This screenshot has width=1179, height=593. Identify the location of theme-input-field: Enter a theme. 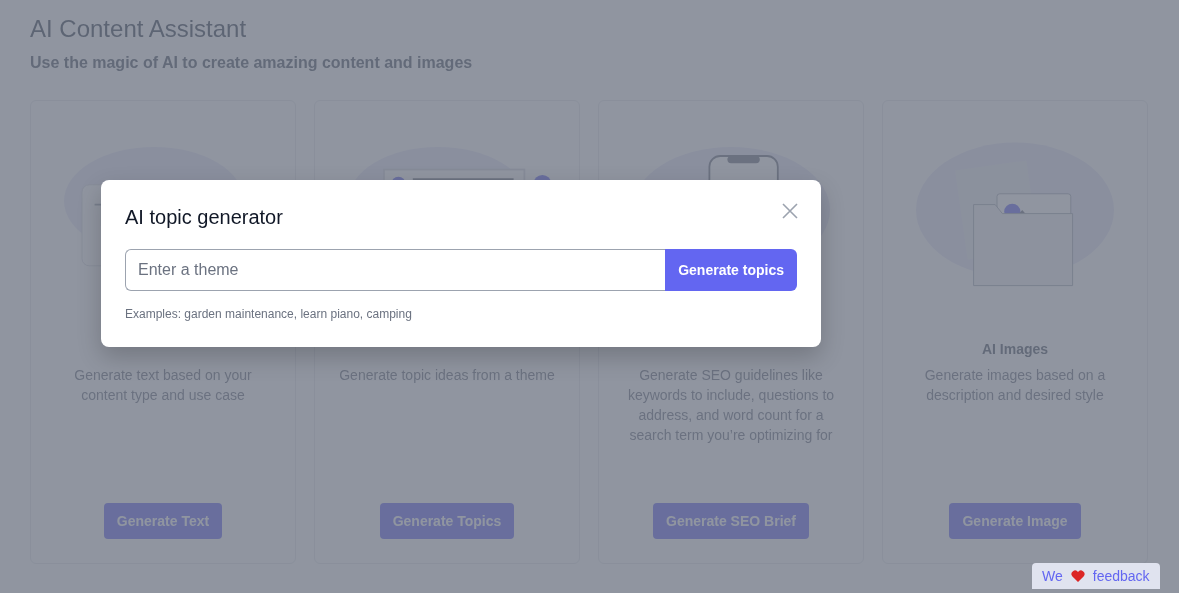
(395, 270).